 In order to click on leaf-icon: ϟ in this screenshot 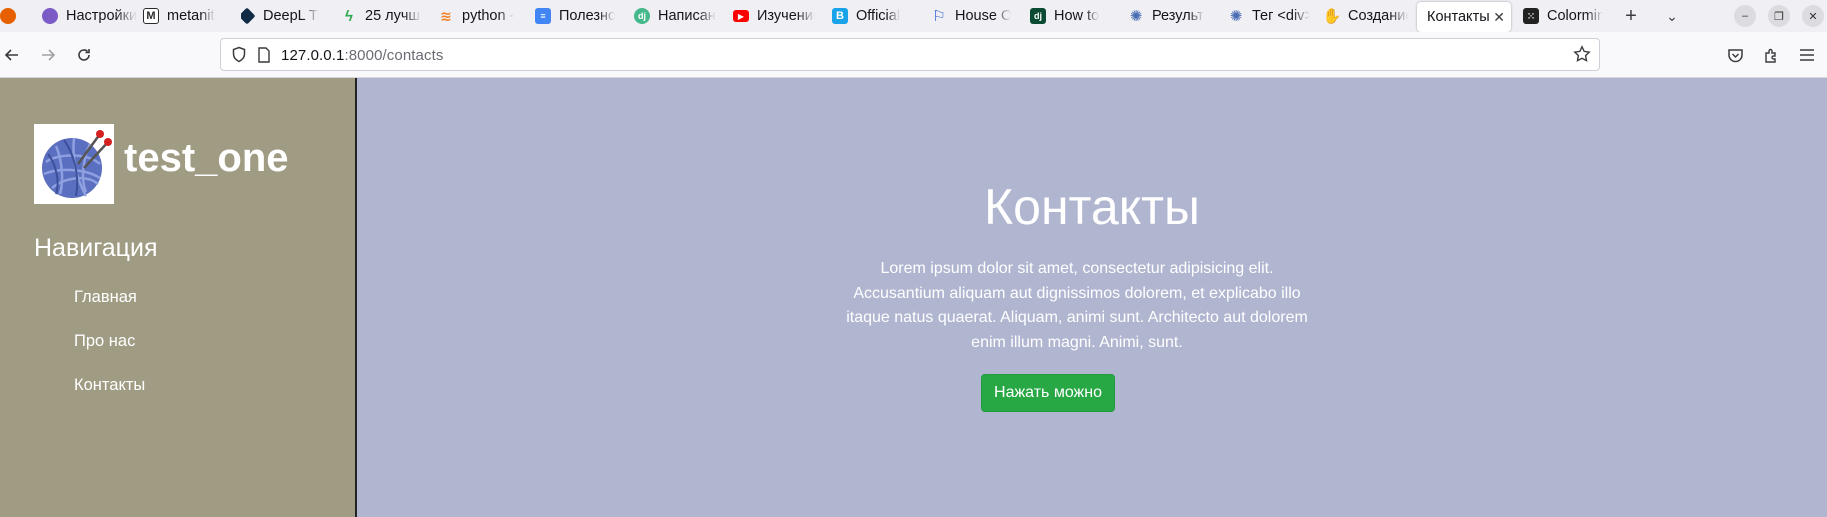, I will do `click(349, 16)`.